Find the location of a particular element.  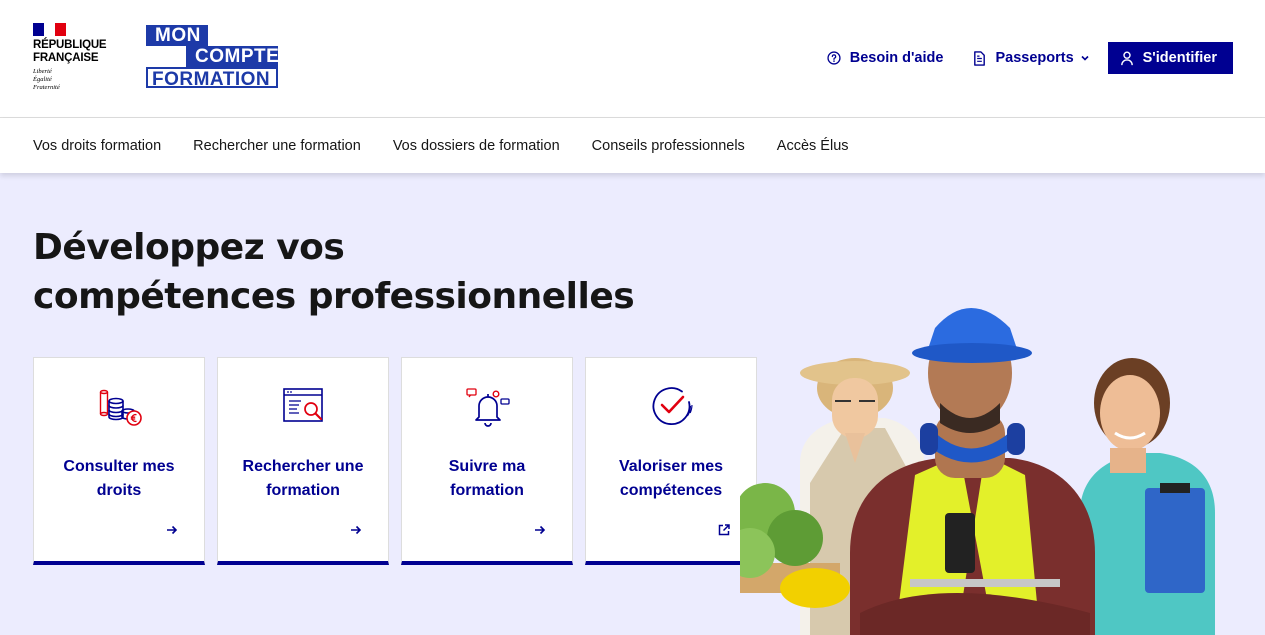

header-actions: Besoin d'aide Passeports S'identifier is located at coordinates (1015, 58).